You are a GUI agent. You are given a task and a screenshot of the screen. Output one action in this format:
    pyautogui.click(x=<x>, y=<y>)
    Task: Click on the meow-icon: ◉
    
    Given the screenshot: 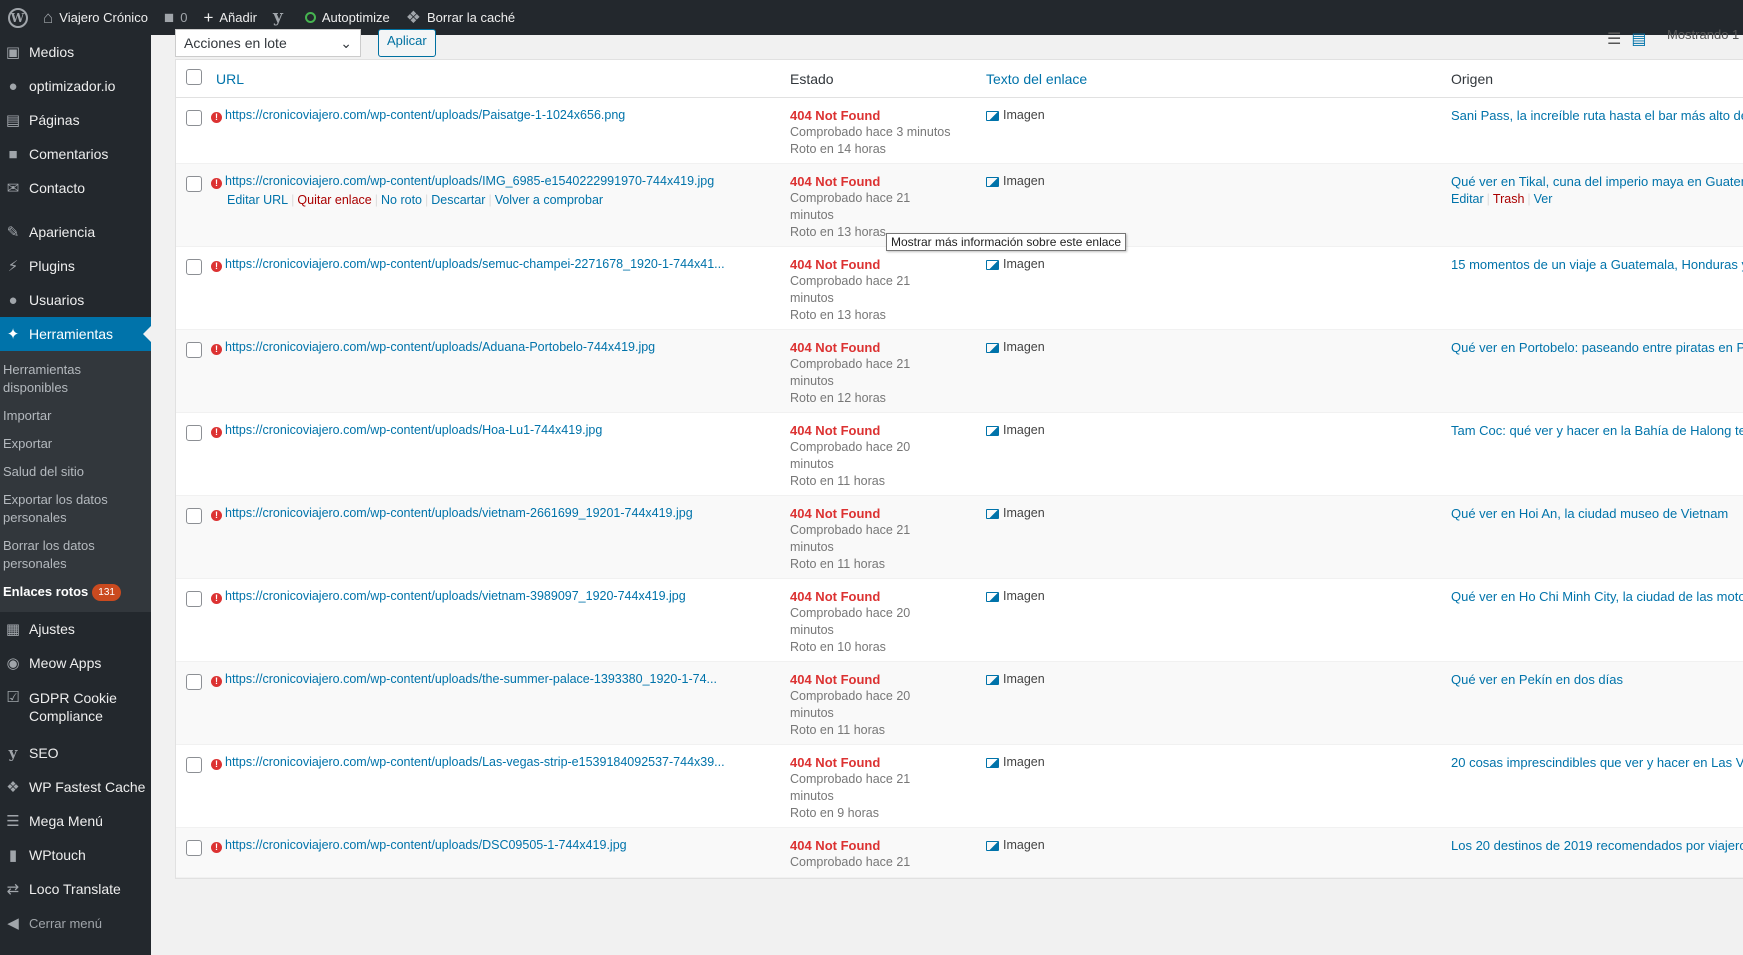 What is the action you would take?
    pyautogui.click(x=13, y=663)
    